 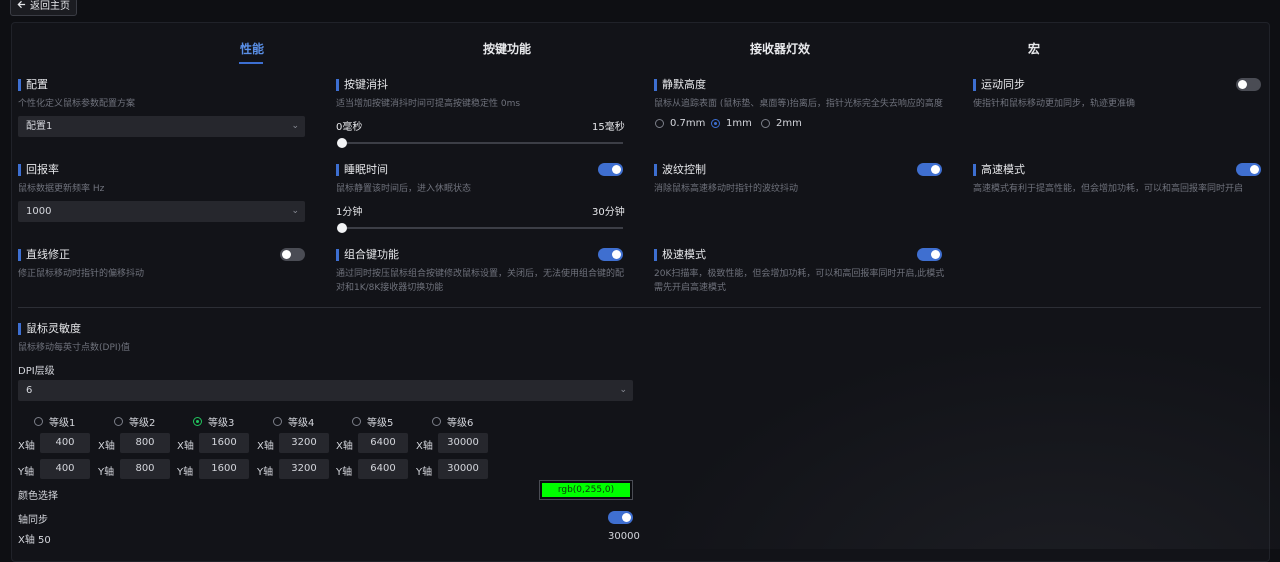 I want to click on angle-snap-toggle, so click(x=292, y=254).